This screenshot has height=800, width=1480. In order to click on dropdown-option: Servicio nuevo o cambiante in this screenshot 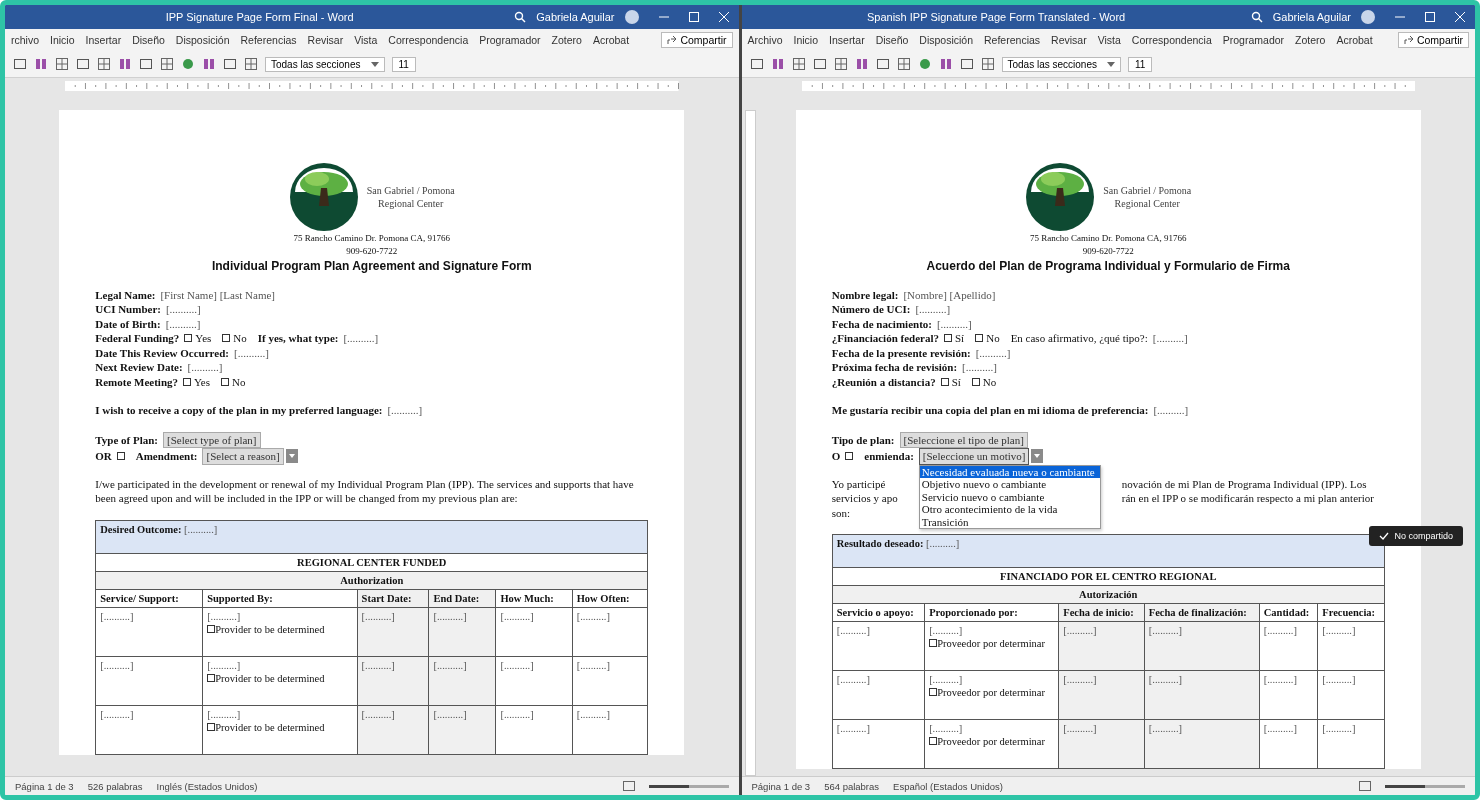, I will do `click(1009, 496)`.